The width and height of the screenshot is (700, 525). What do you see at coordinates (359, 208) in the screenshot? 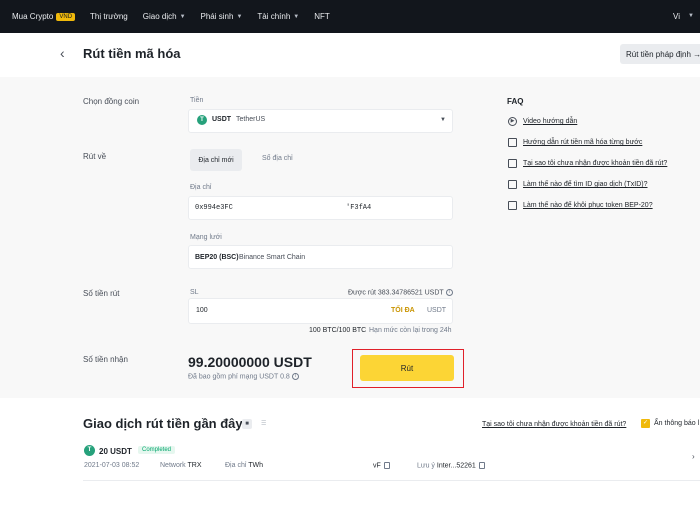
I see `address-value-end: 'F3fA4` at bounding box center [359, 208].